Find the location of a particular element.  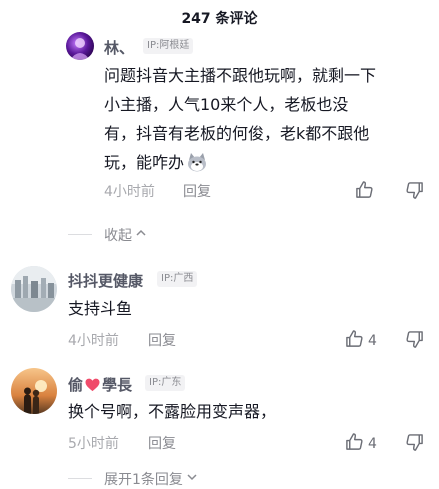

expand-replies-button: 展开1条回复 is located at coordinates (151, 479).